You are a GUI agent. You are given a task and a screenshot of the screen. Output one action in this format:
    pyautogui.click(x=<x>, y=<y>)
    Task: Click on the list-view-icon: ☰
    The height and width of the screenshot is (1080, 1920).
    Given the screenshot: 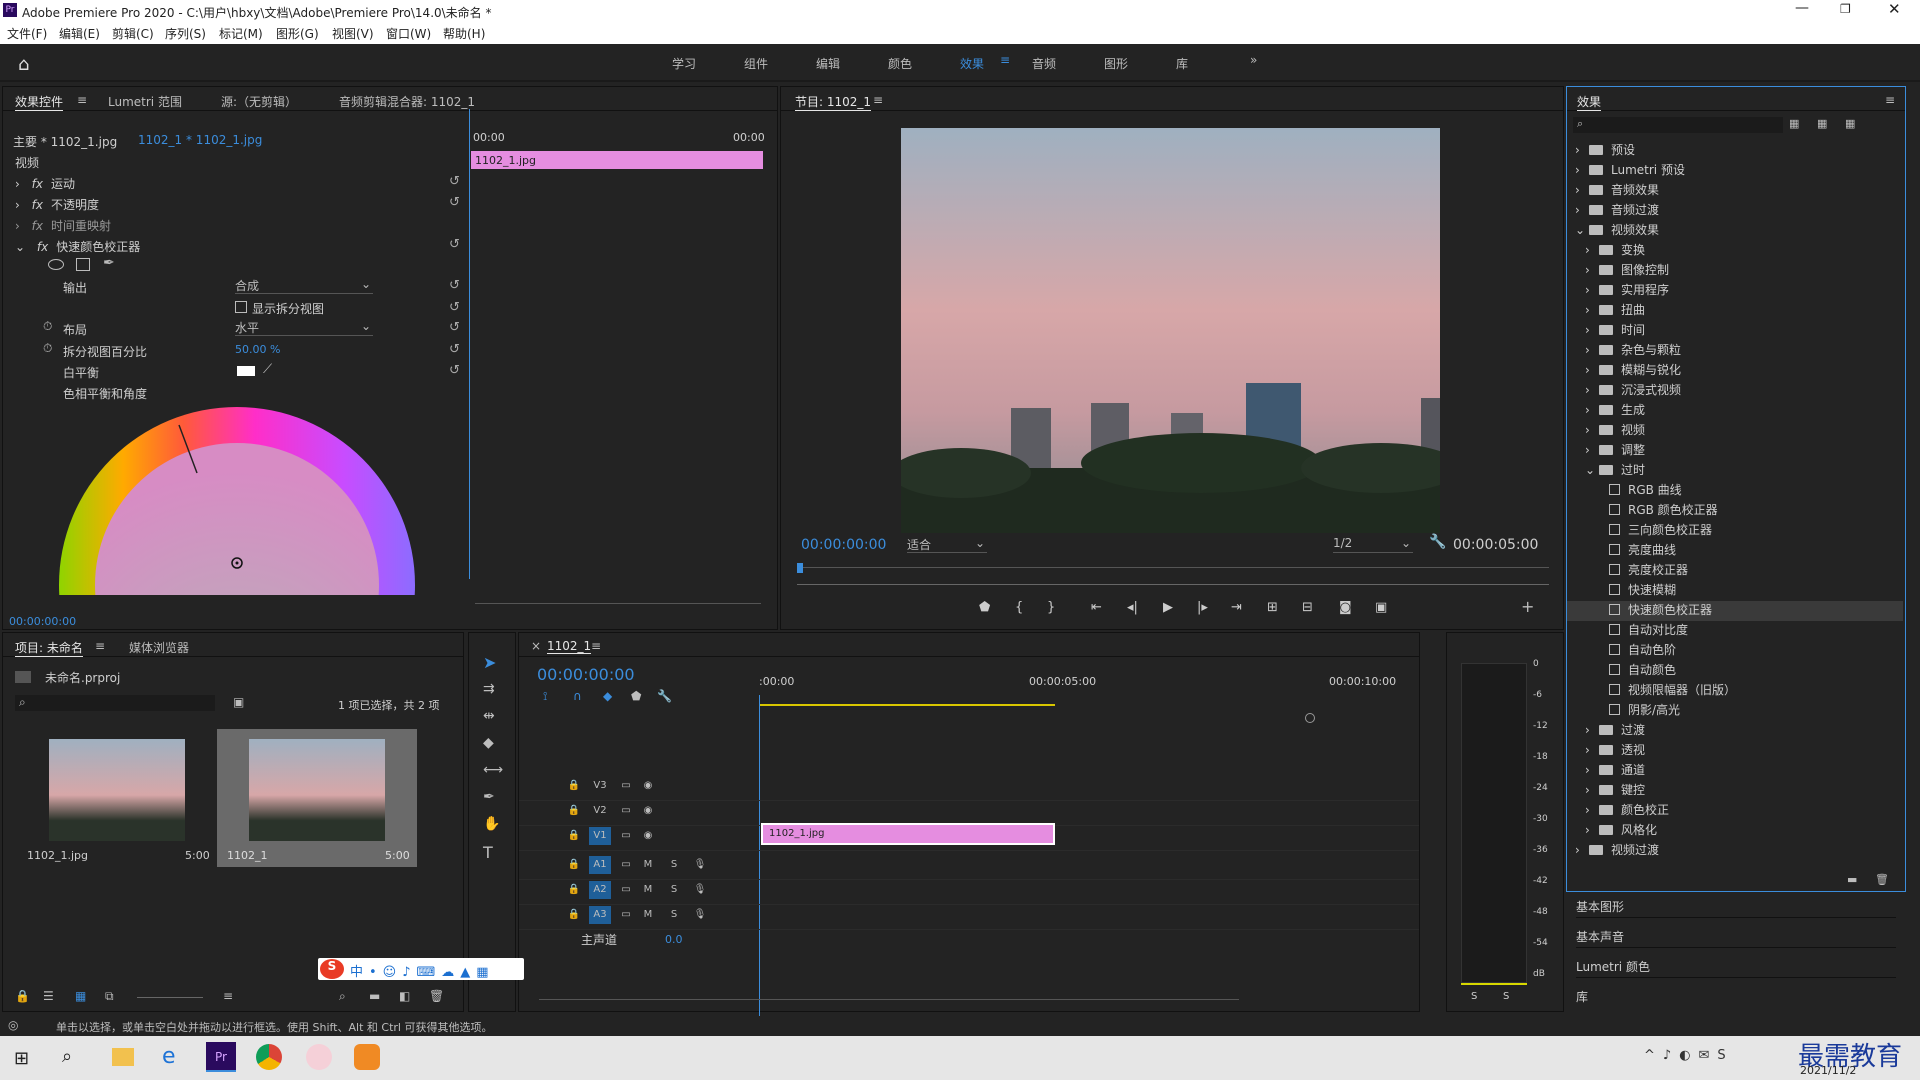 What is the action you would take?
    pyautogui.click(x=48, y=996)
    